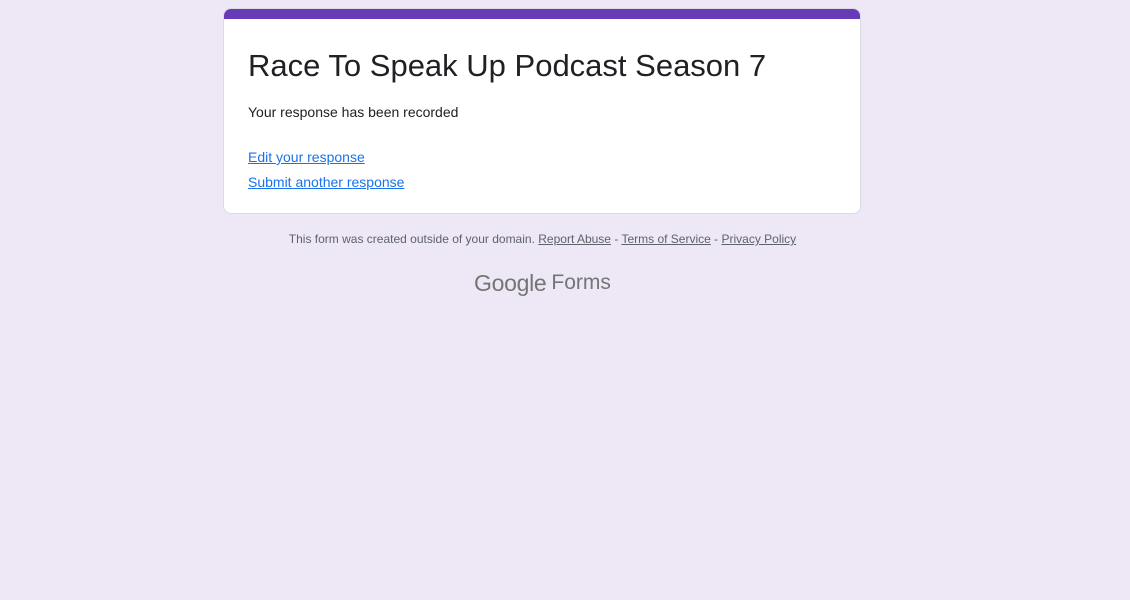 The image size is (1130, 600). Describe the element at coordinates (581, 282) in the screenshot. I see `forms-wordmark: Forms` at that location.